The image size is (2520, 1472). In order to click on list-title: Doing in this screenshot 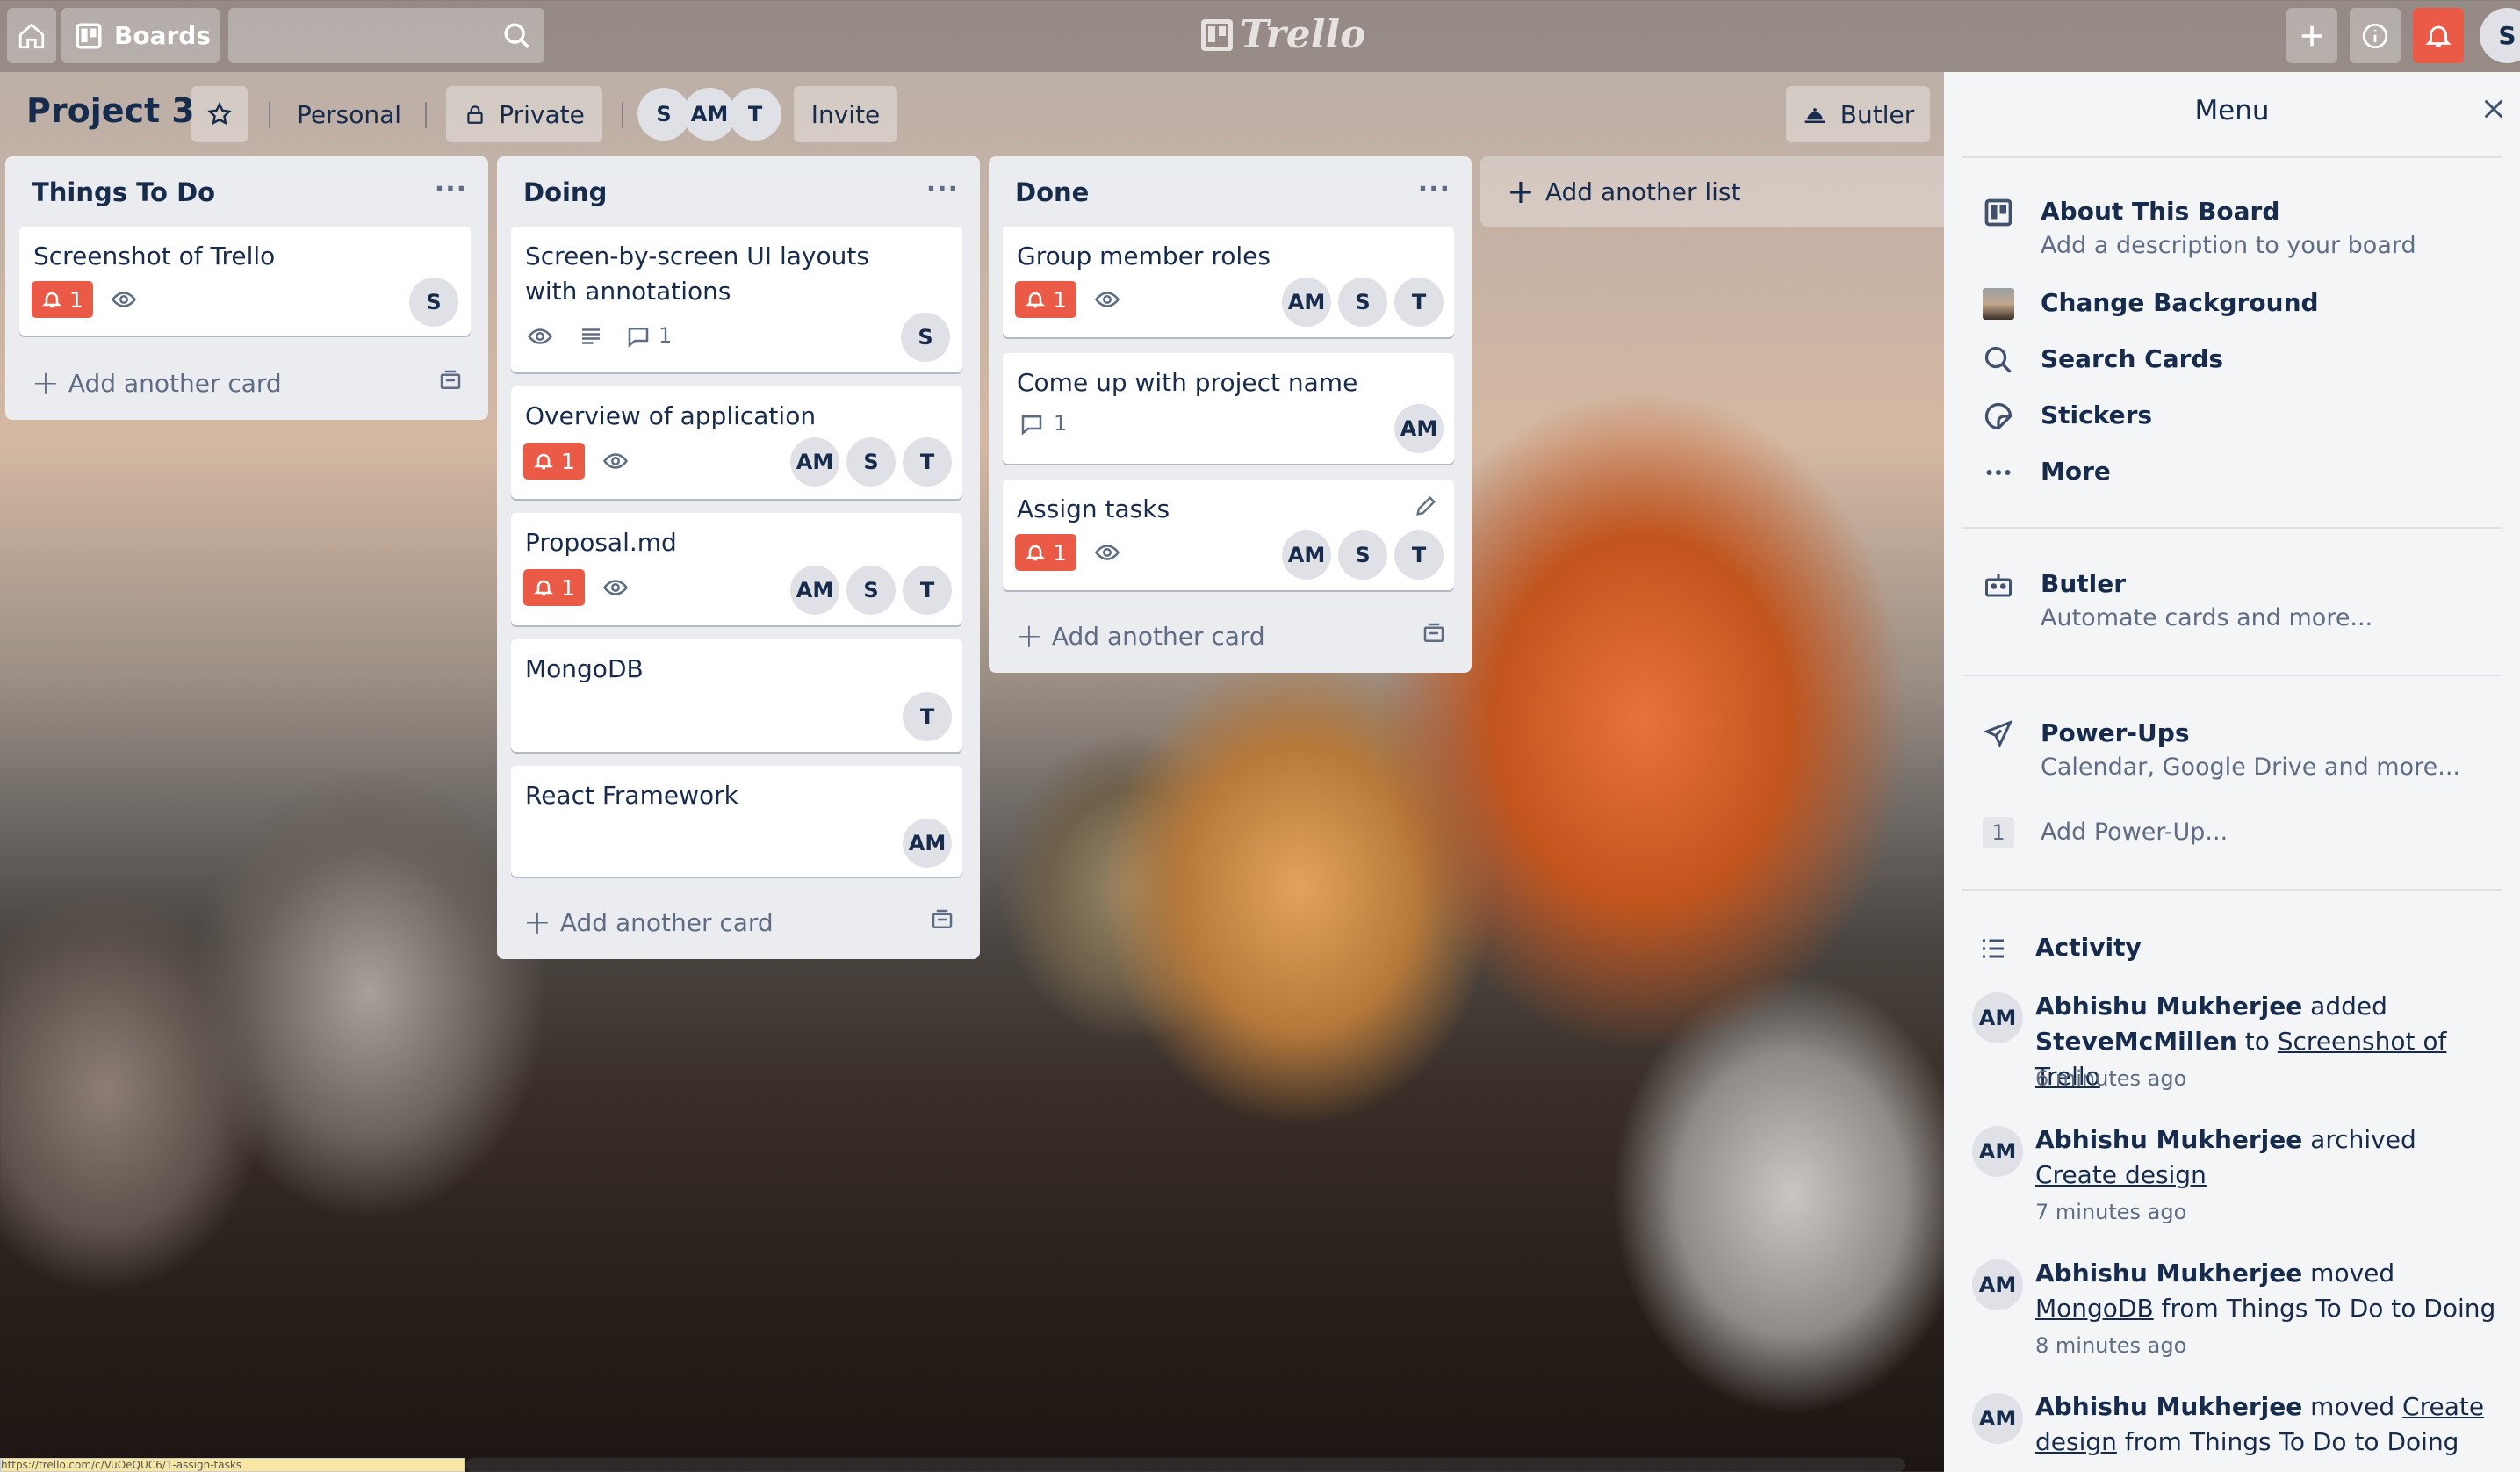, I will do `click(565, 192)`.